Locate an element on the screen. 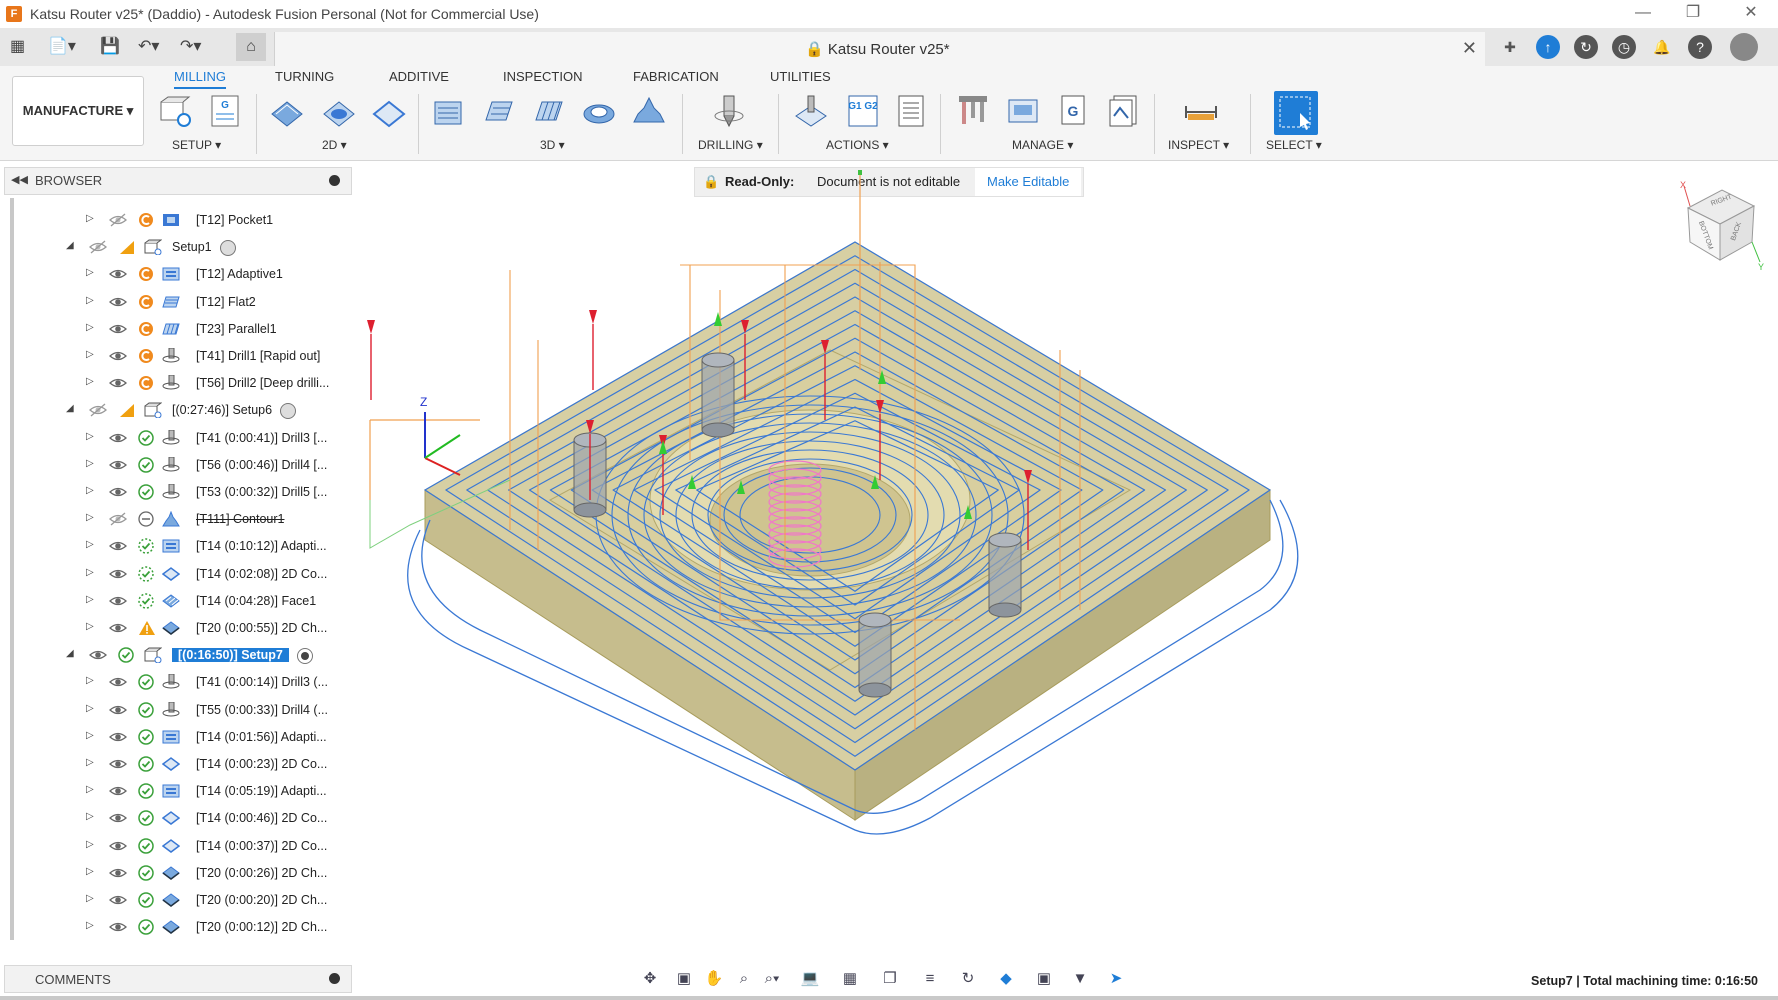 The image size is (1778, 1000). viewports-icon: ❐ is located at coordinates (890, 979).